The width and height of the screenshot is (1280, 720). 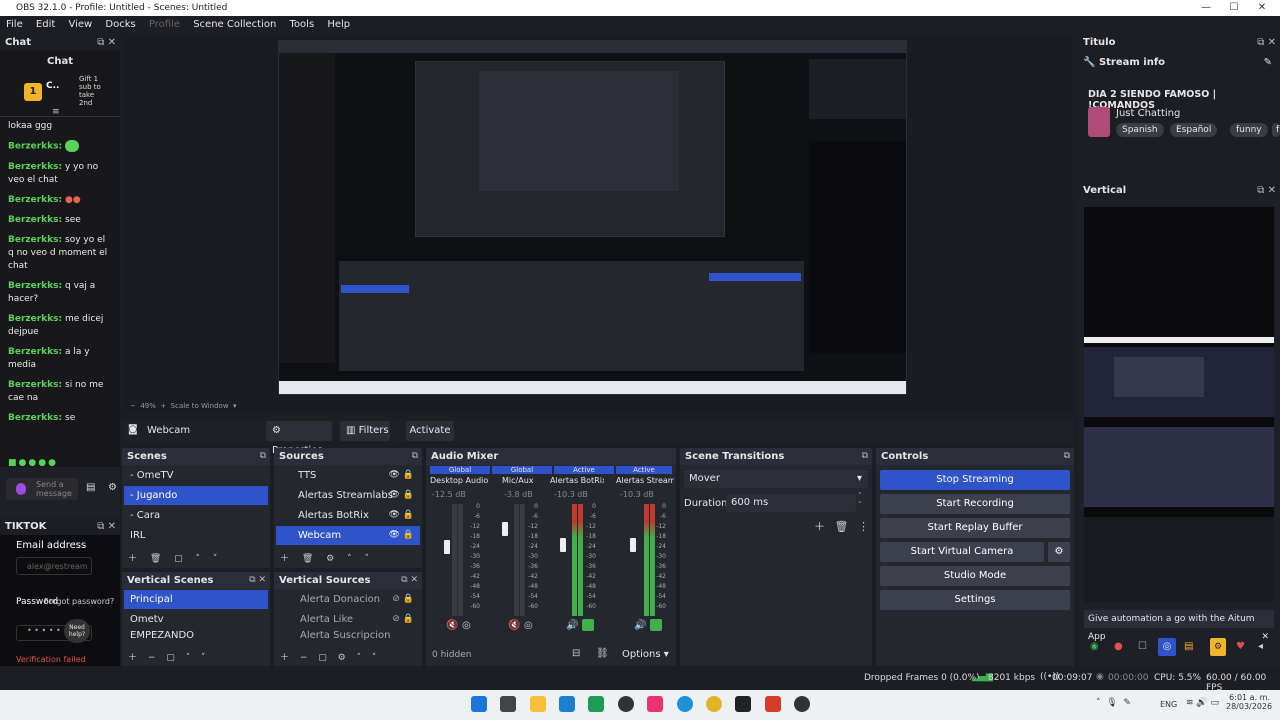 I want to click on transition-select: Mover ▾, so click(x=776, y=479).